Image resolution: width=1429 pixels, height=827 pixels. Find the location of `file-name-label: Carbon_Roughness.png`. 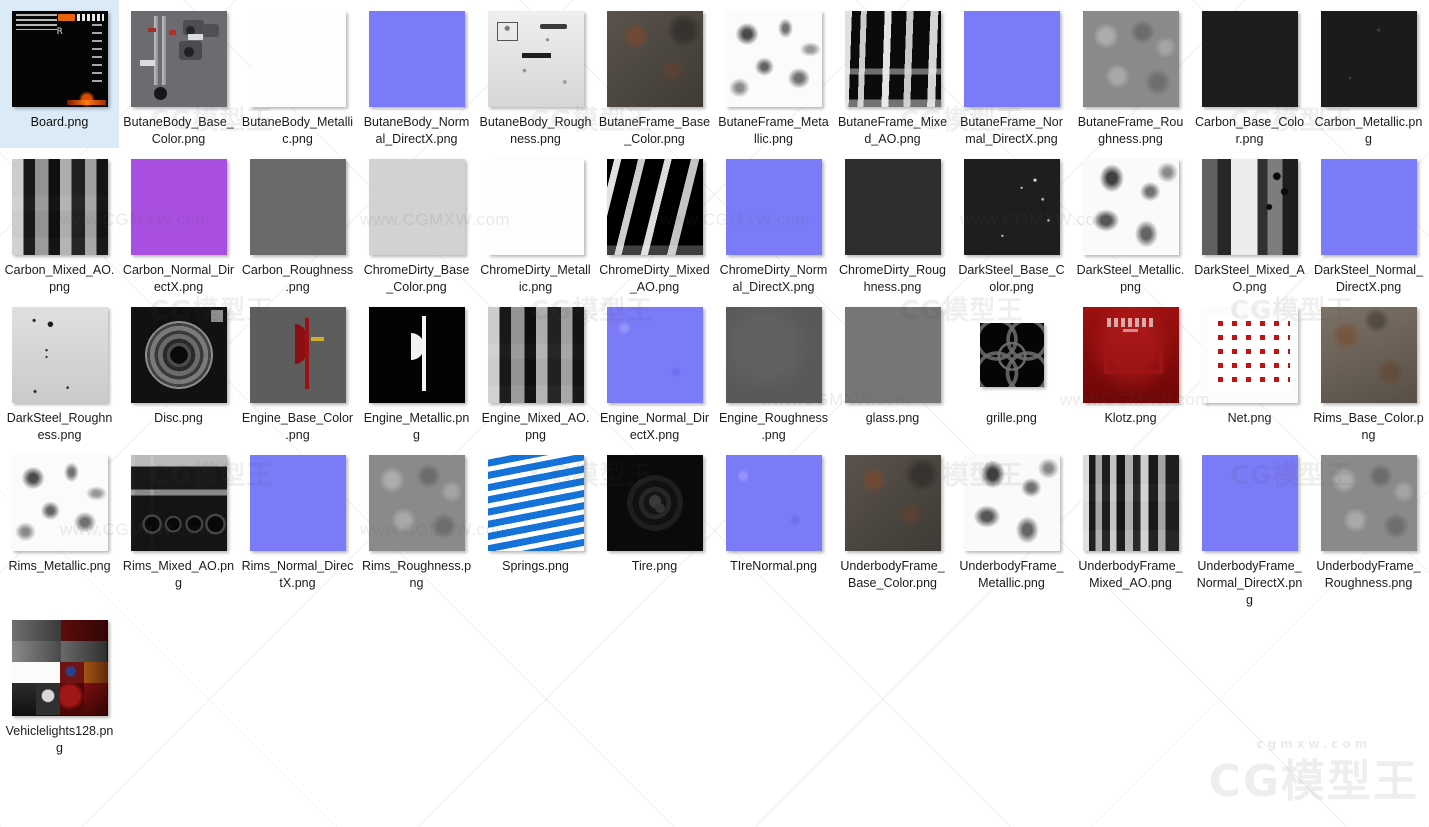

file-name-label: Carbon_Roughness.png is located at coordinates (297, 278).